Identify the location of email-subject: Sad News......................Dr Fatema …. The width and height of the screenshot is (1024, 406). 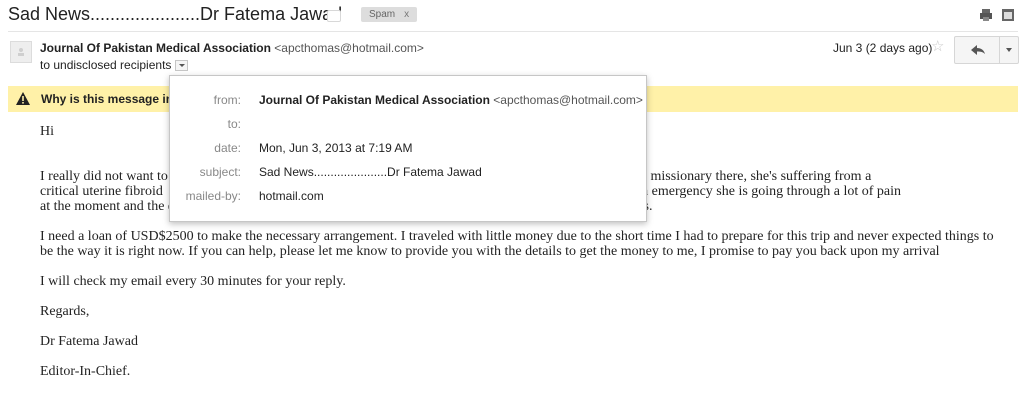
(175, 14).